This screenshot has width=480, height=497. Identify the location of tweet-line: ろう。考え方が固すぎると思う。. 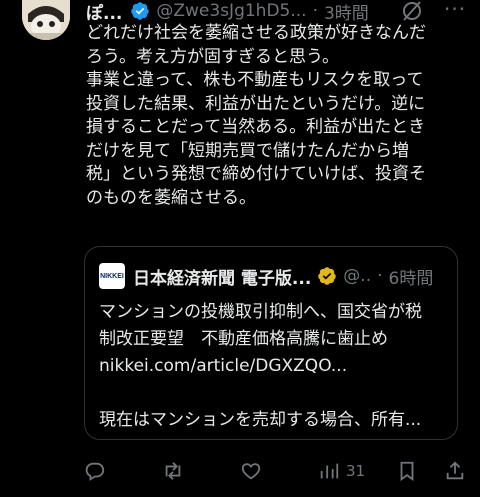
(212, 56).